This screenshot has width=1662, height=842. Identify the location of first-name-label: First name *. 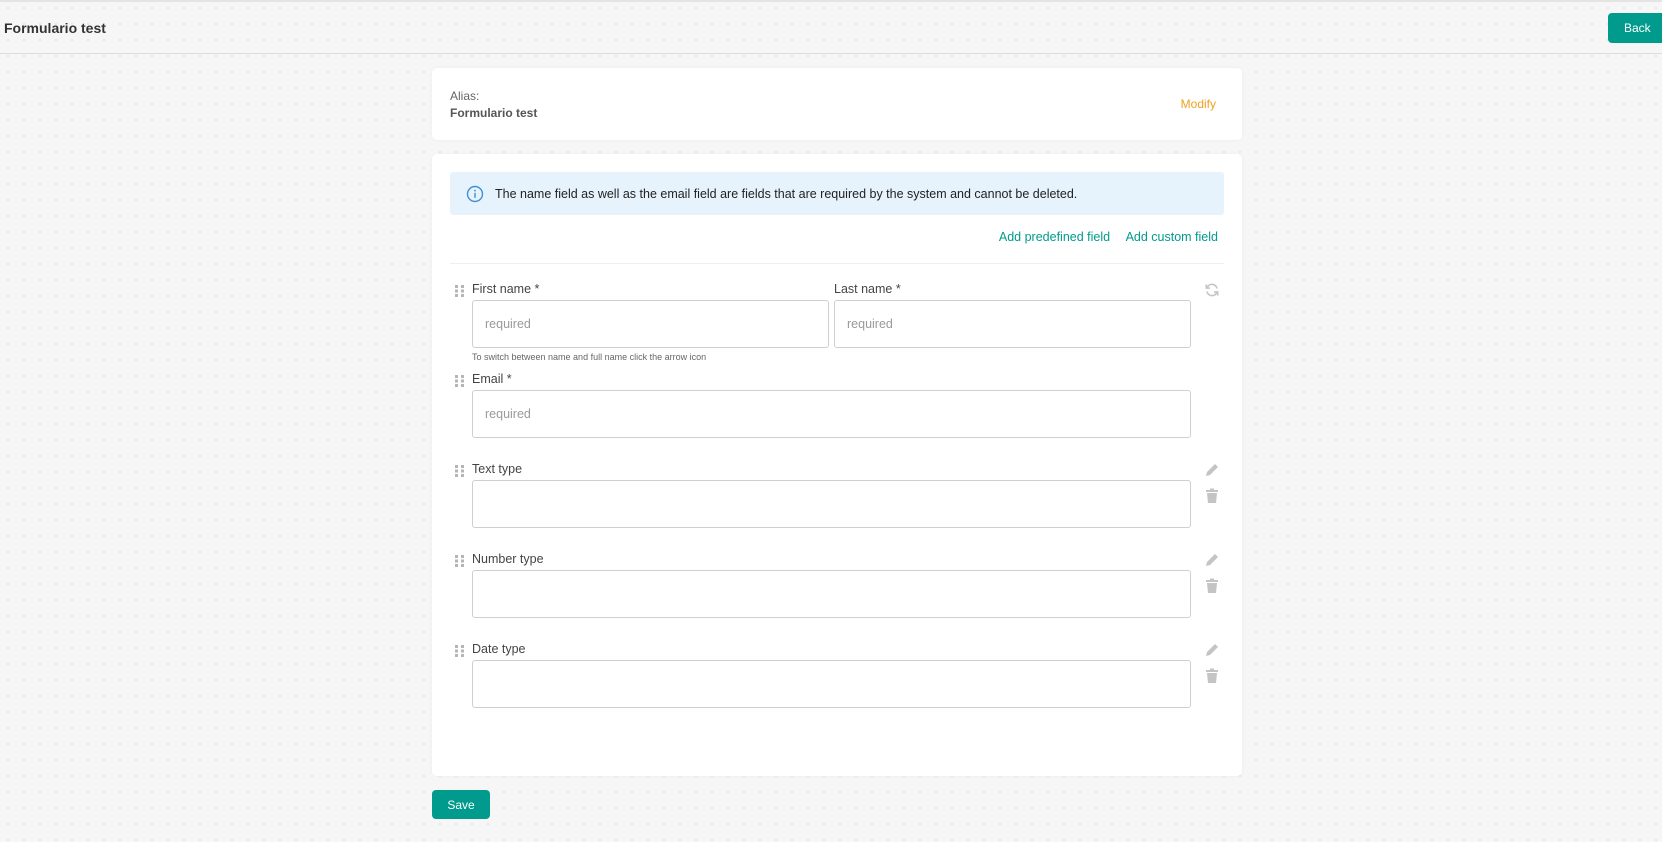
(506, 289).